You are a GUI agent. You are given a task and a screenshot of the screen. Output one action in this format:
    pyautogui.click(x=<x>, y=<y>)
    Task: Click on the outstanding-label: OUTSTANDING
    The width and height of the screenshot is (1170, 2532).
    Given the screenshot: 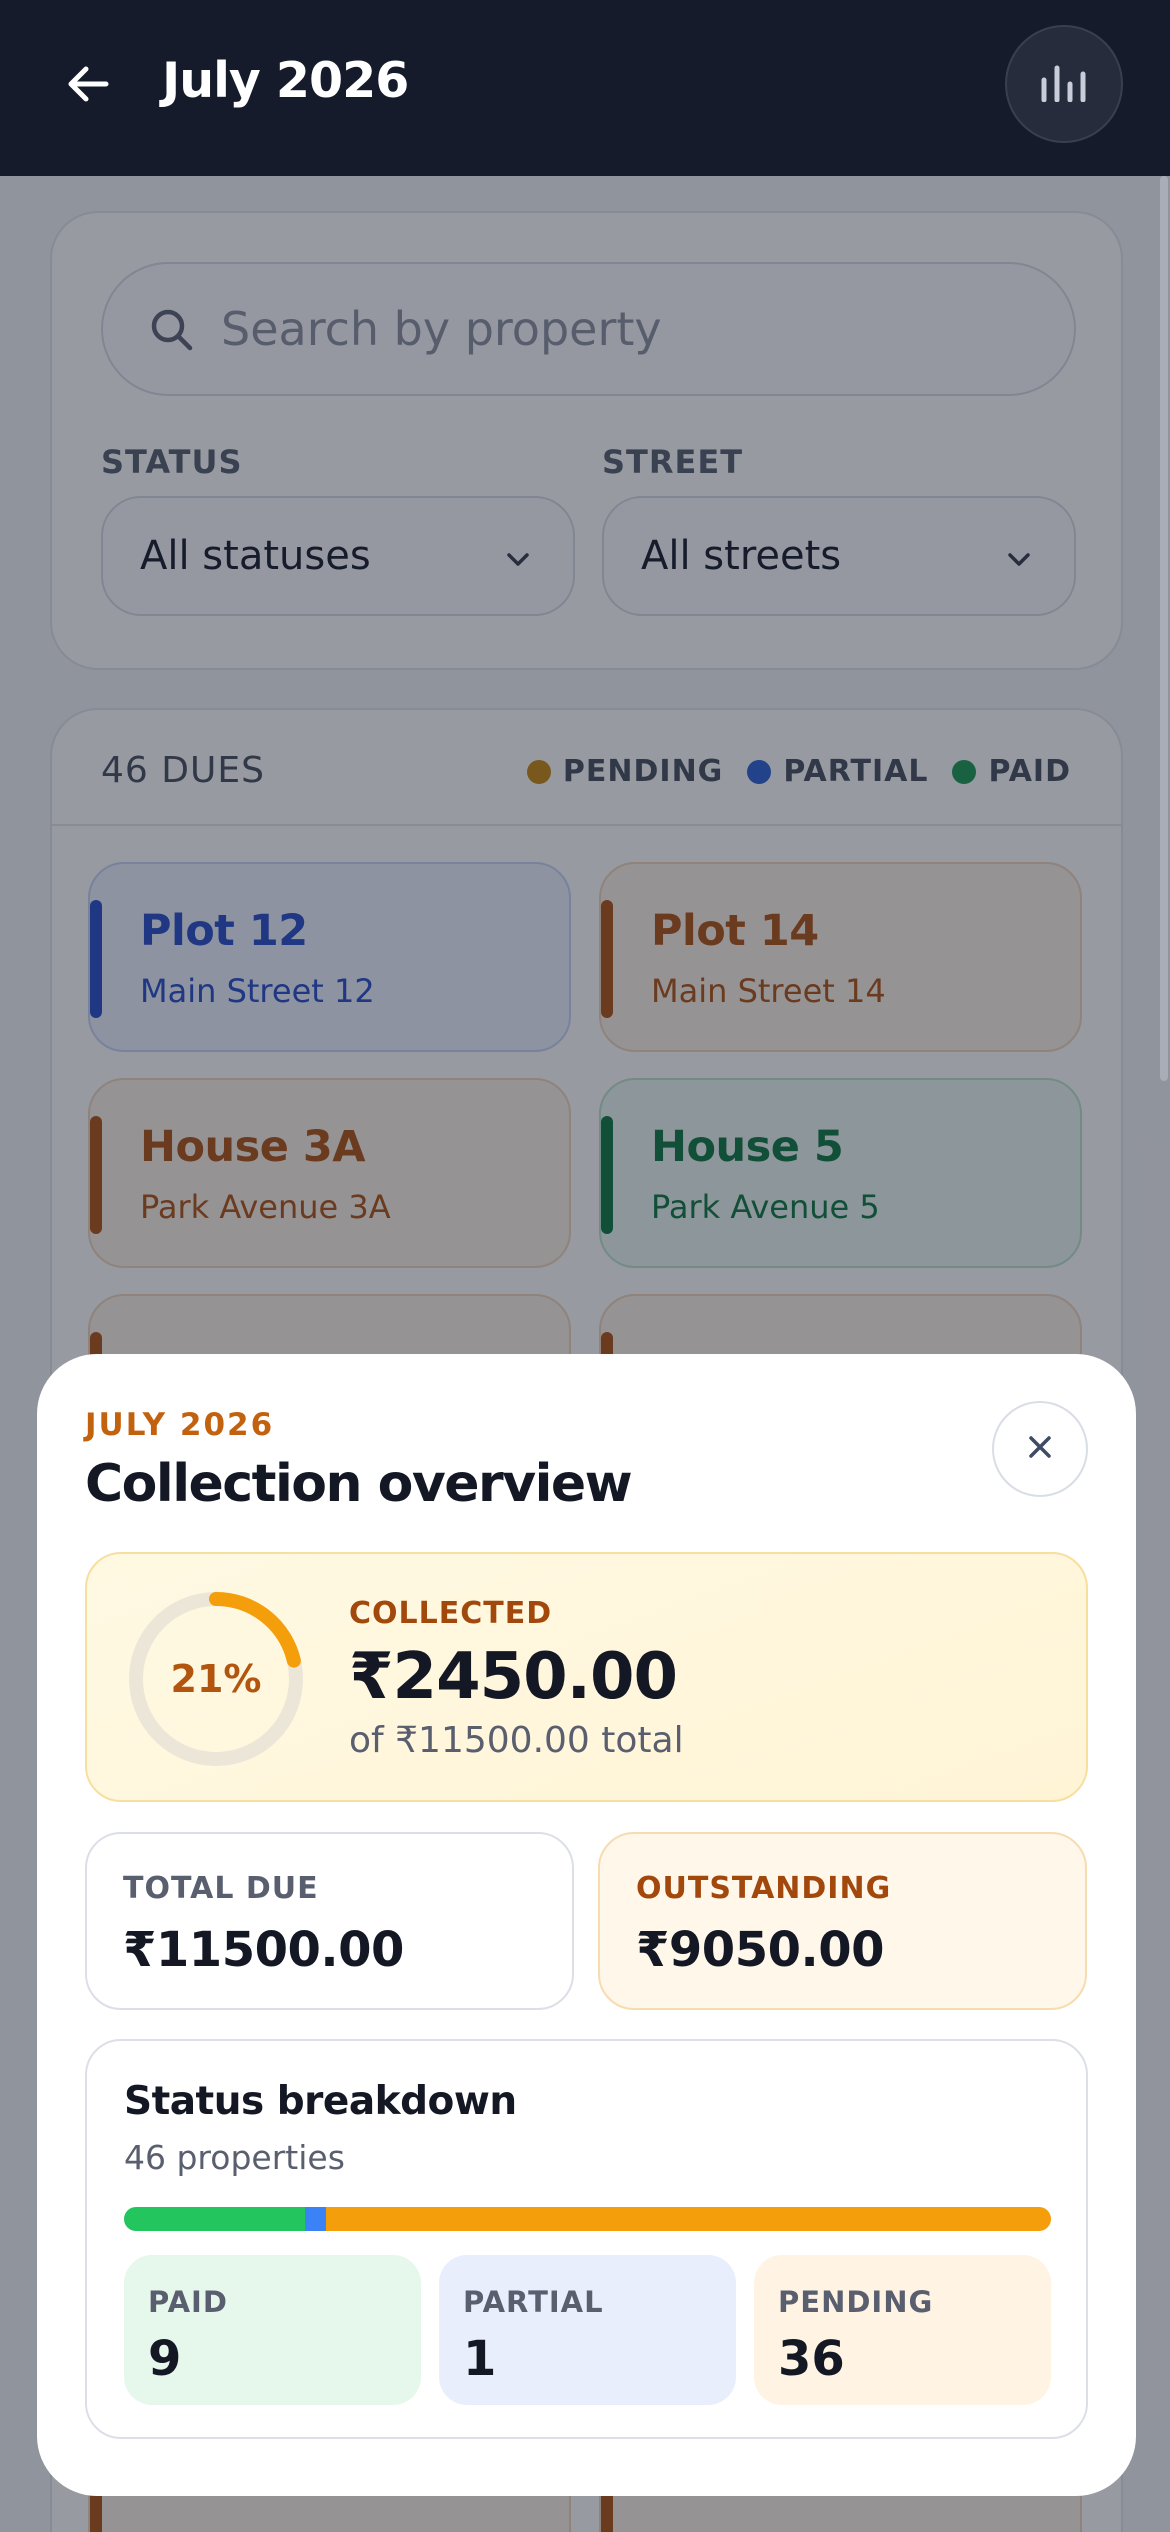 What is the action you would take?
    pyautogui.click(x=764, y=1888)
    